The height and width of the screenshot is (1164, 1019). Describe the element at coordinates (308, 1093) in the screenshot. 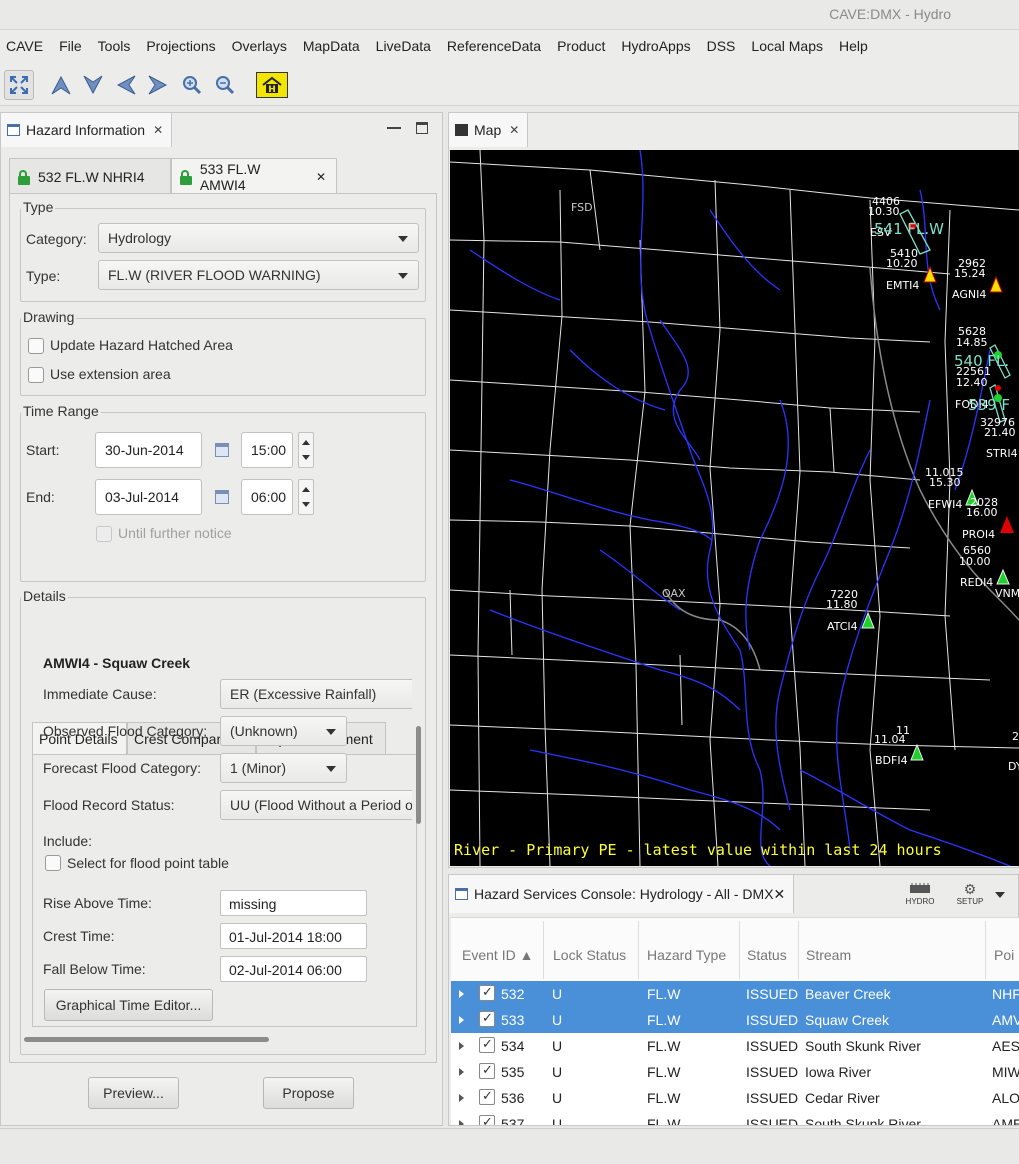

I see `propose-button: Propose` at that location.